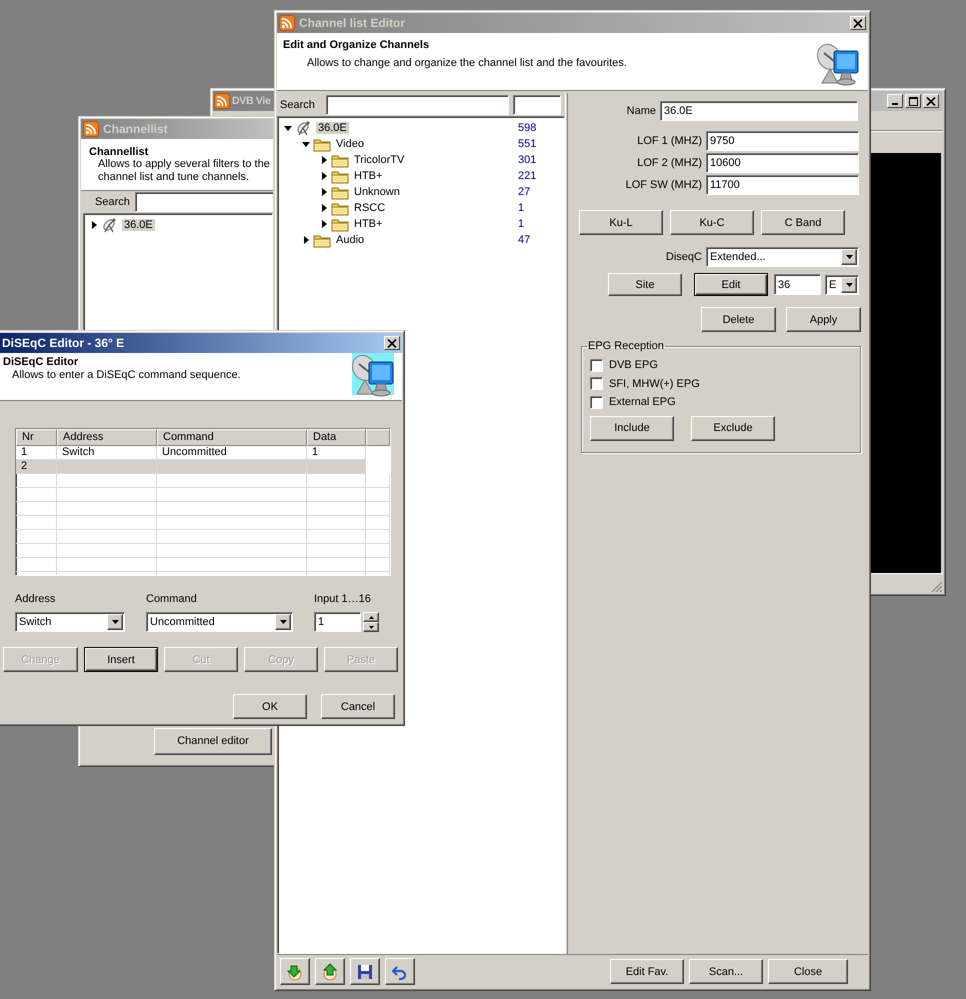 The image size is (966, 999). Describe the element at coordinates (895, 101) in the screenshot. I see `minimize-button` at that location.